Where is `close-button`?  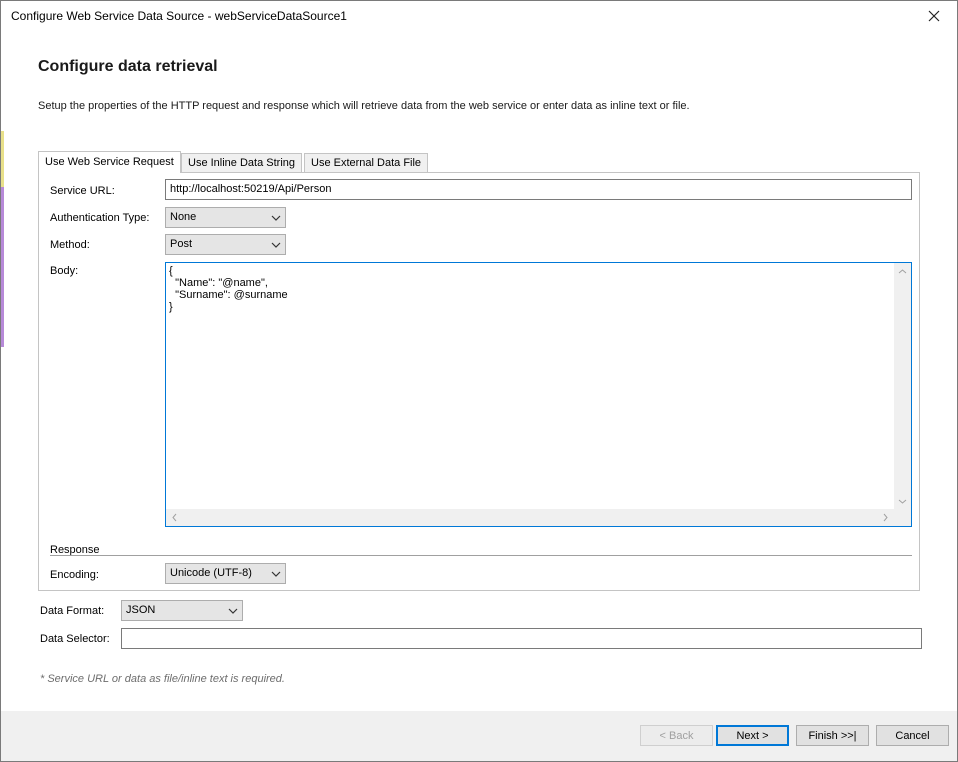 close-button is located at coordinates (934, 16).